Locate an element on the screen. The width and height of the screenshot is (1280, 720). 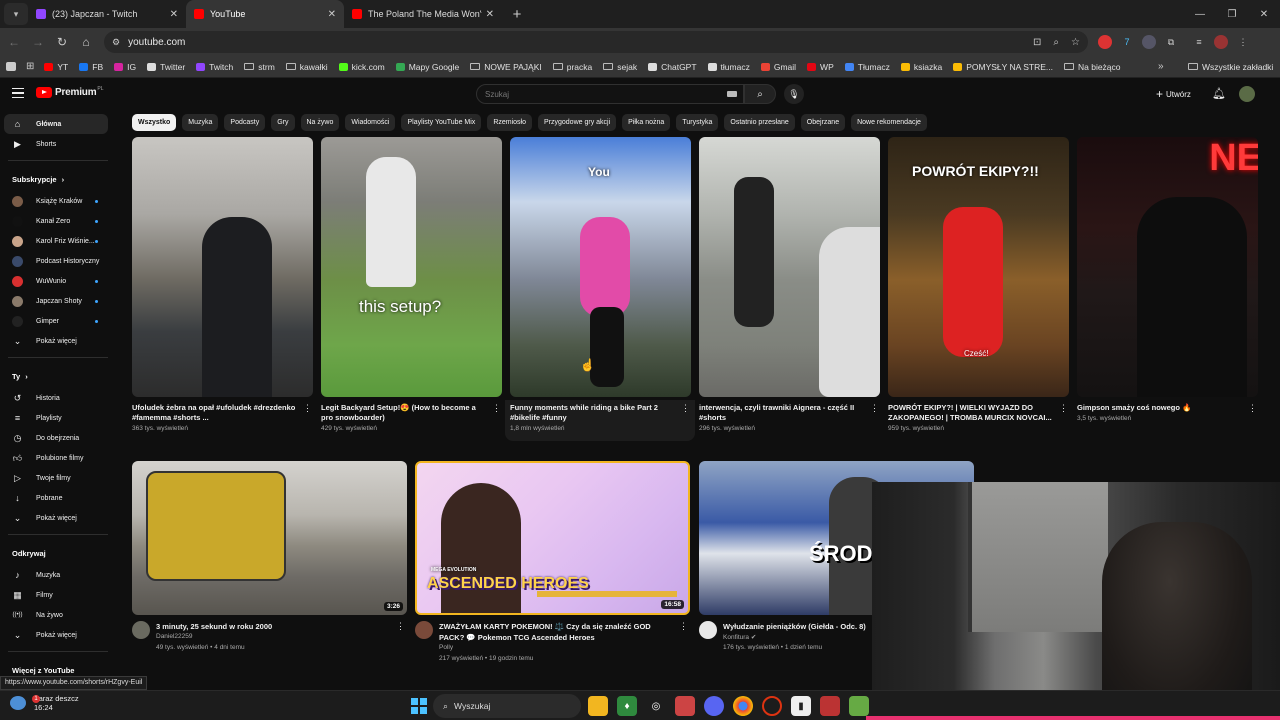
voice-search-button: 🎙 is located at coordinates (794, 94).